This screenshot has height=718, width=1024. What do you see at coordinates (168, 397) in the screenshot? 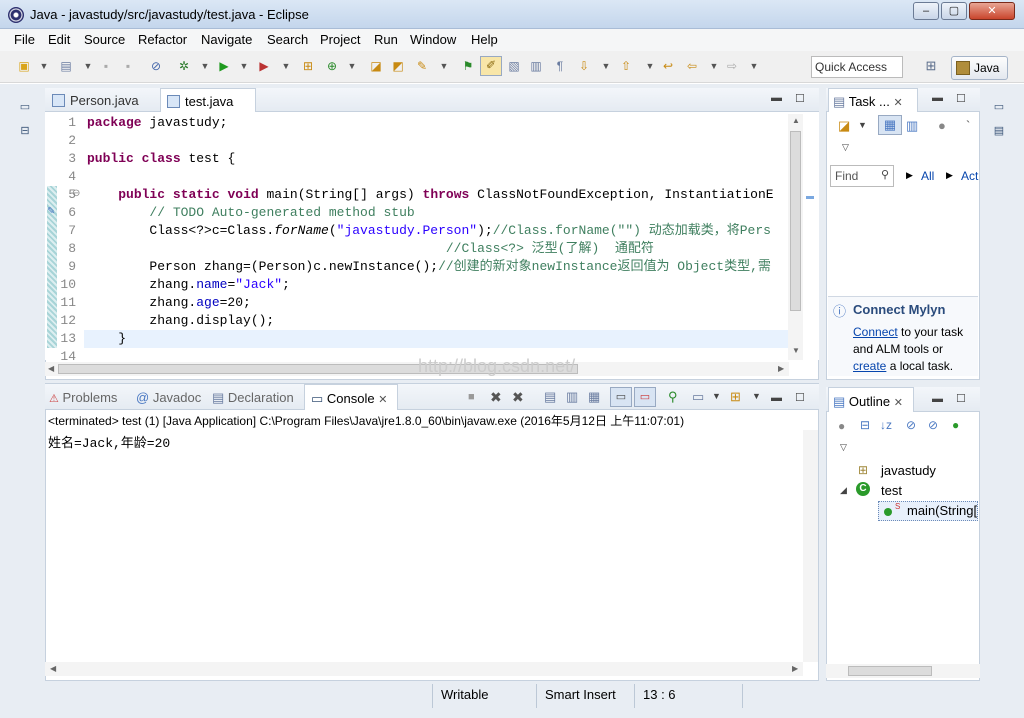
I see `tab-javadoc: @ Javadoc` at bounding box center [168, 397].